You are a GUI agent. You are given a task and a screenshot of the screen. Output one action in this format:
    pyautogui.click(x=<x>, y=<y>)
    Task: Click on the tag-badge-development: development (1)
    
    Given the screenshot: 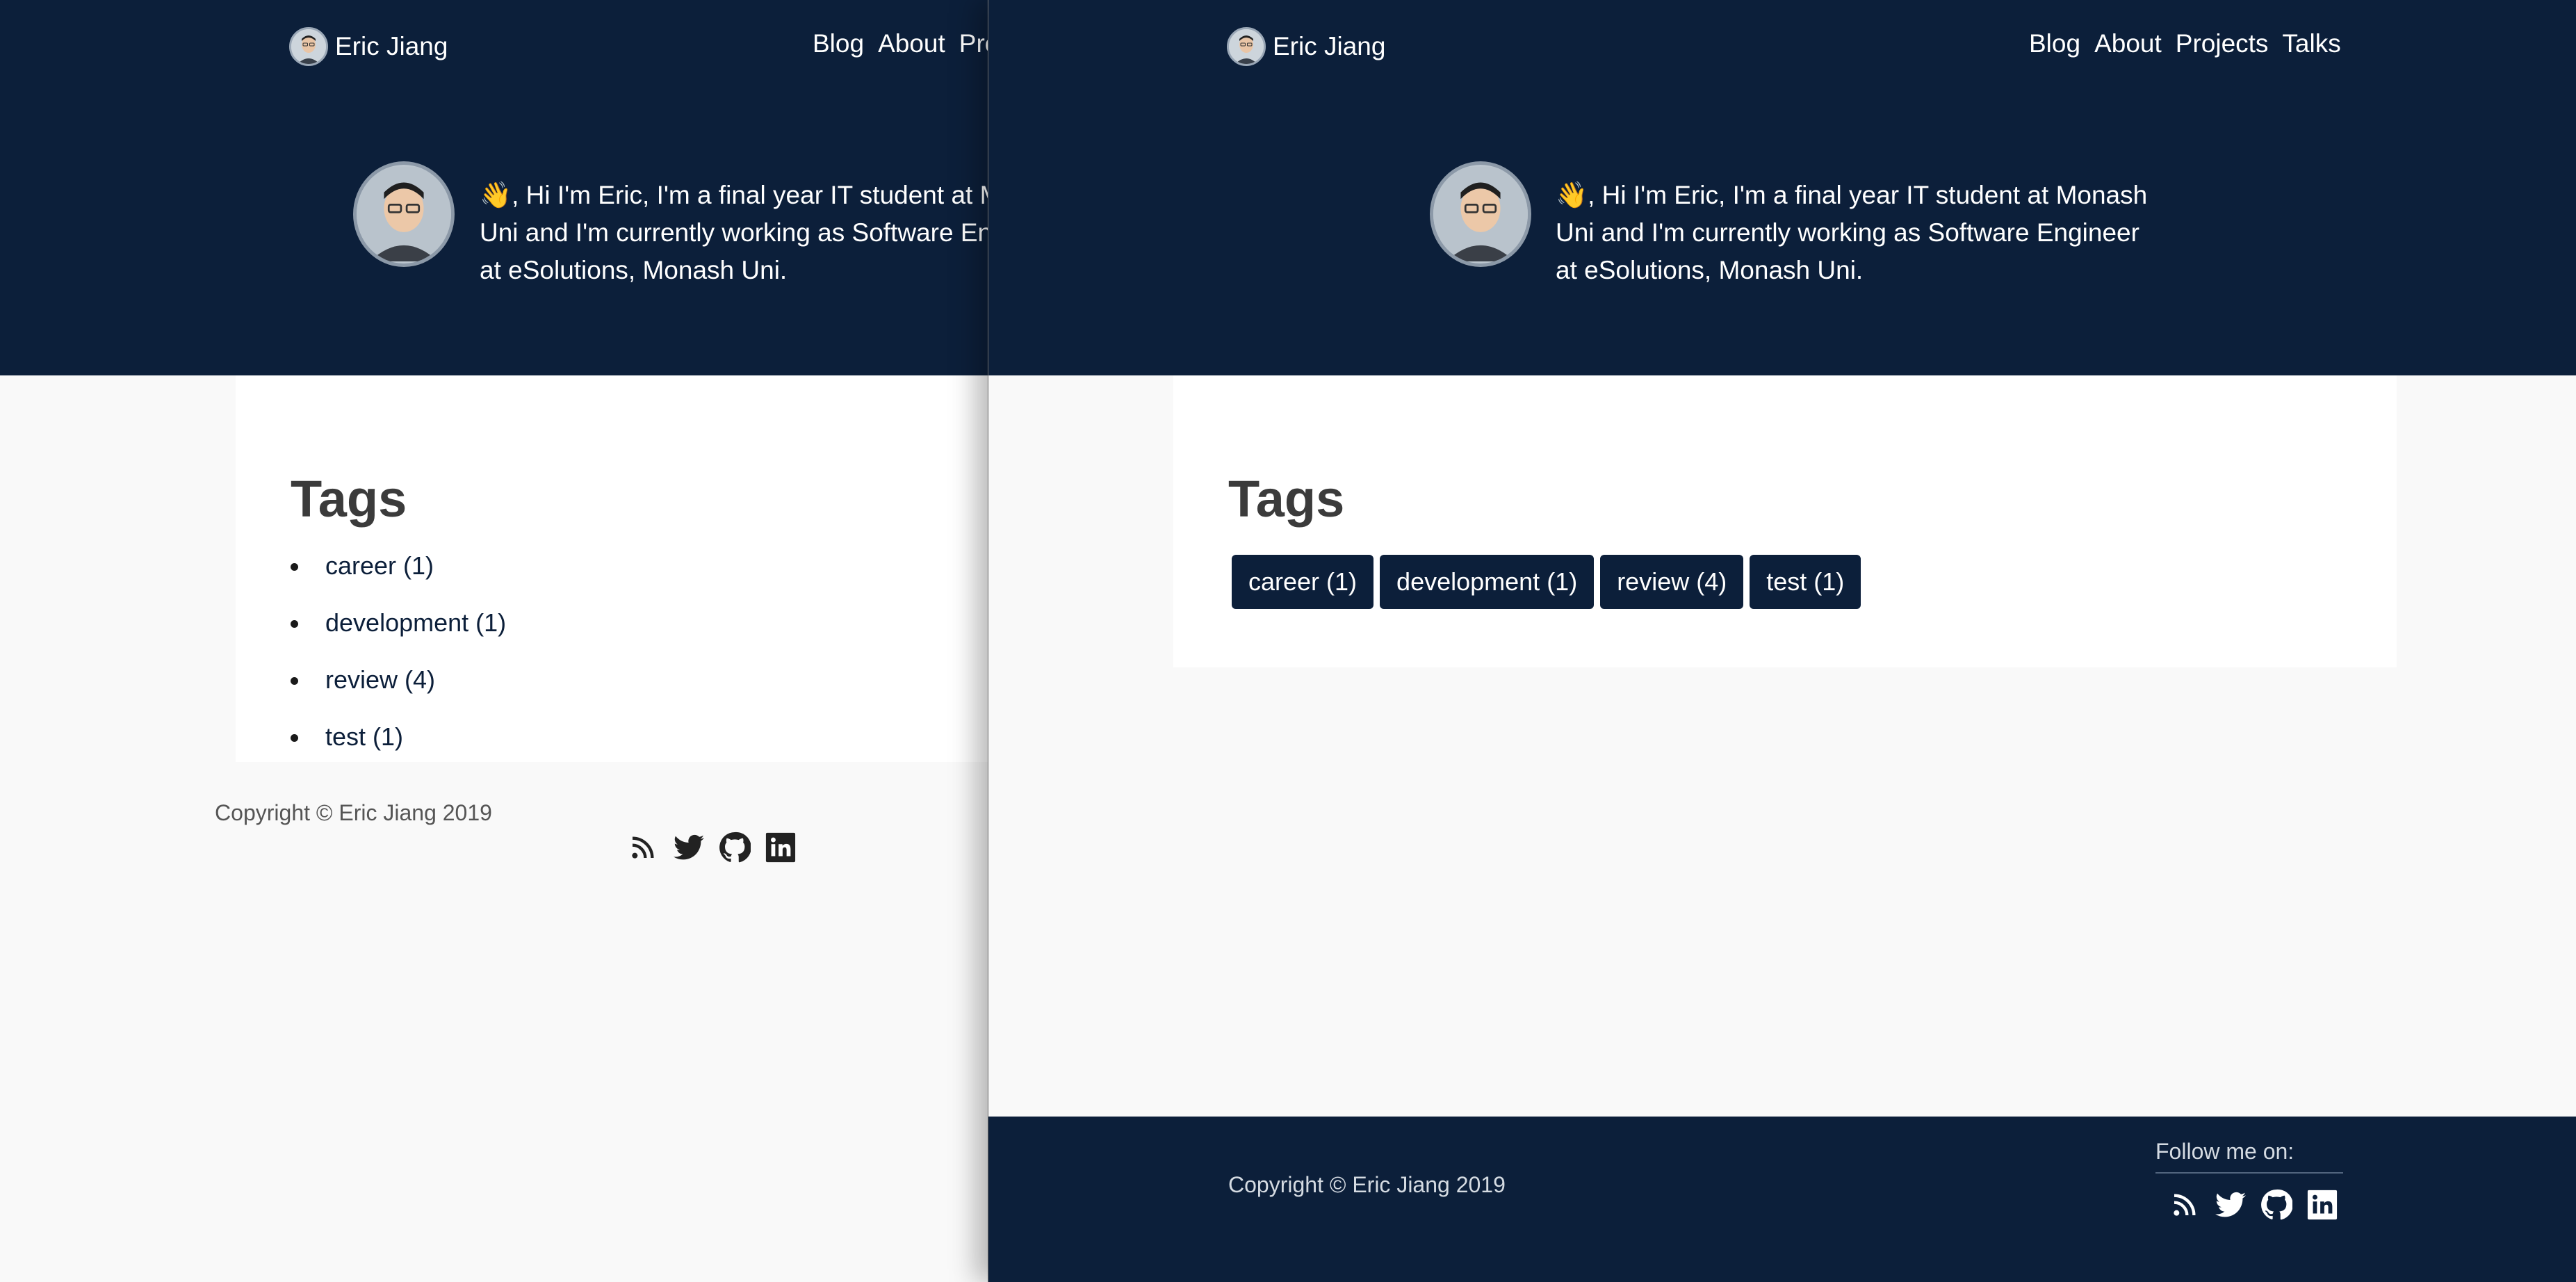 What is the action you would take?
    pyautogui.click(x=1487, y=582)
    